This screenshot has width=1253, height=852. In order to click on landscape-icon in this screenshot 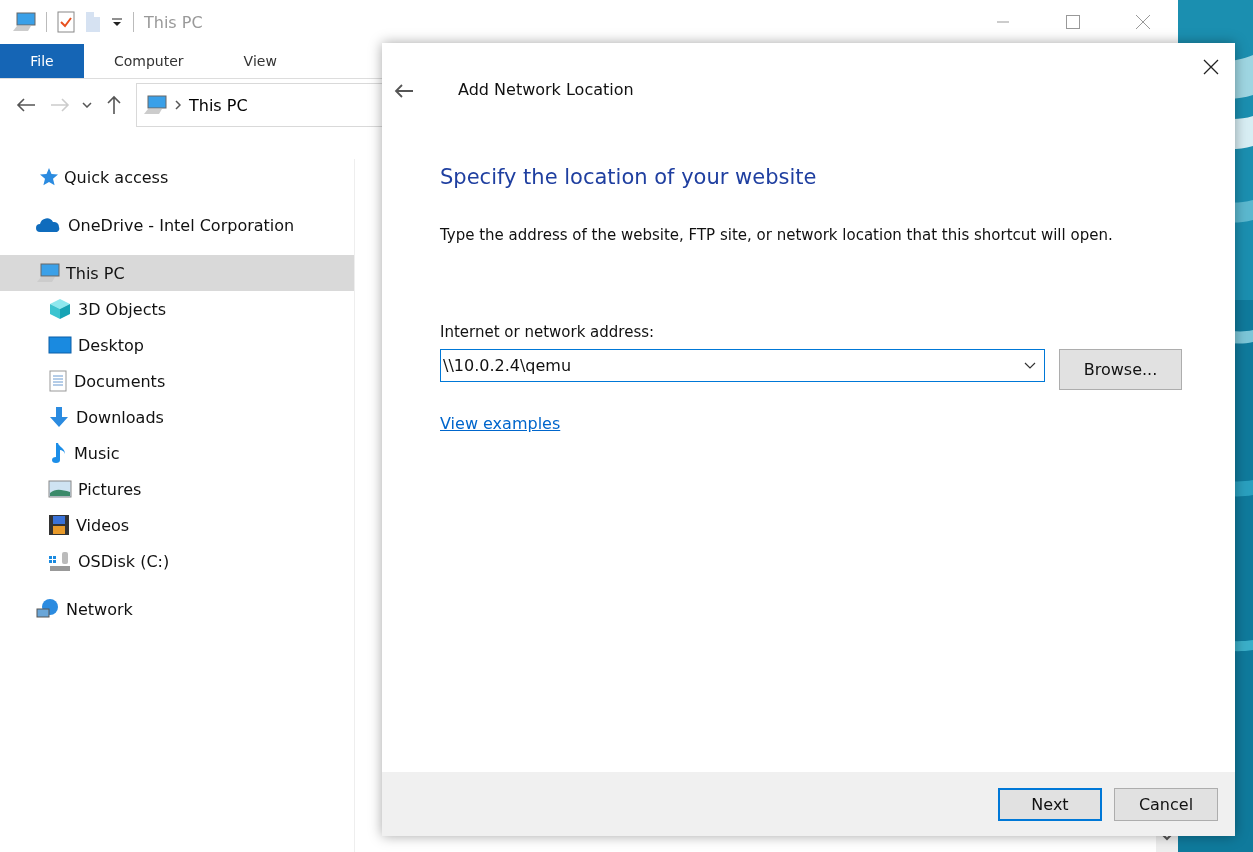, I will do `click(60, 489)`.